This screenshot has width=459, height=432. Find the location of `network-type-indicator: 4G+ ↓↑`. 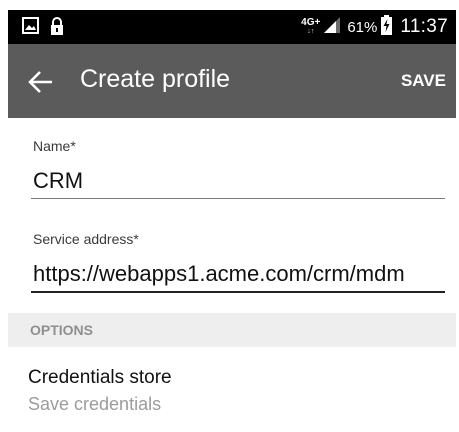

network-type-indicator: 4G+ ↓↑ is located at coordinates (310, 27).